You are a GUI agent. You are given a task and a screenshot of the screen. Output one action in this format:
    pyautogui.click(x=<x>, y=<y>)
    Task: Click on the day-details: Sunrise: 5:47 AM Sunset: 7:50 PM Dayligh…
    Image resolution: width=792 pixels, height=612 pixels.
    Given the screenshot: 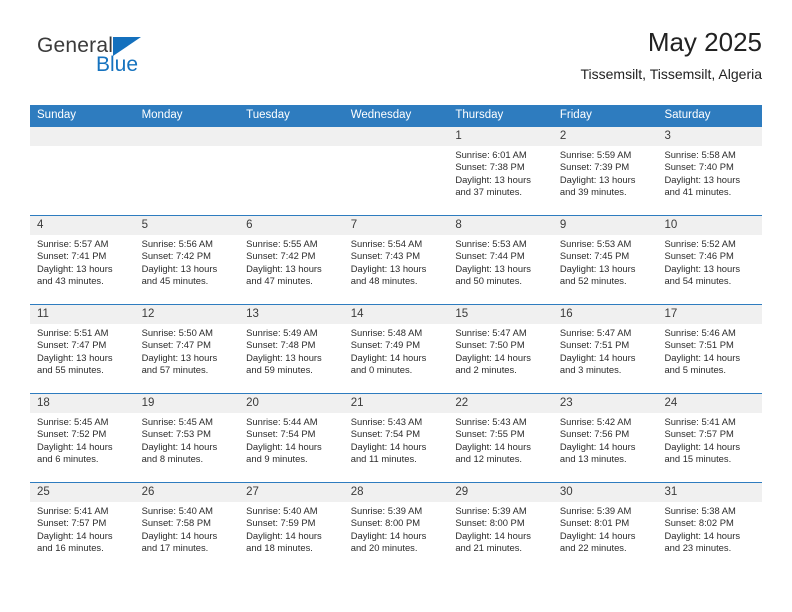 What is the action you would take?
    pyautogui.click(x=500, y=350)
    